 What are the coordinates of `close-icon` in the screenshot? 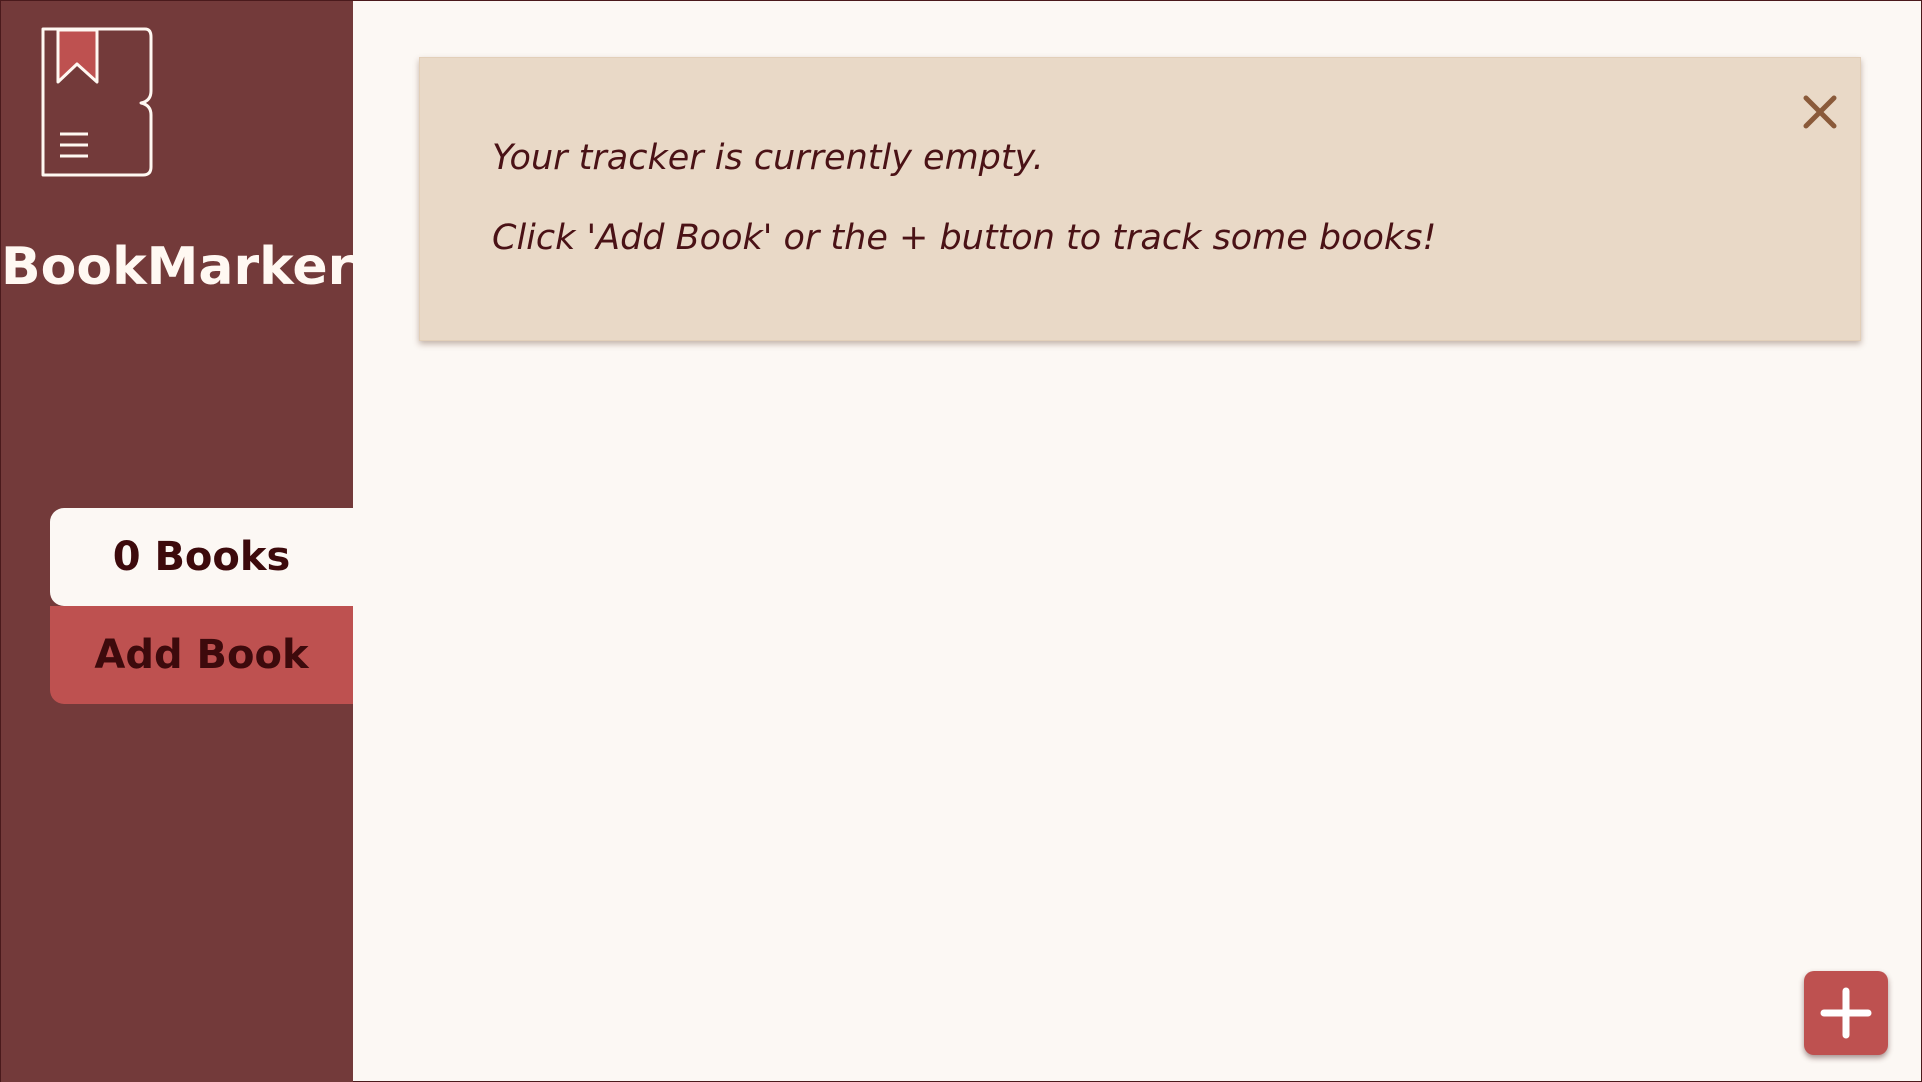 It's located at (1820, 112).